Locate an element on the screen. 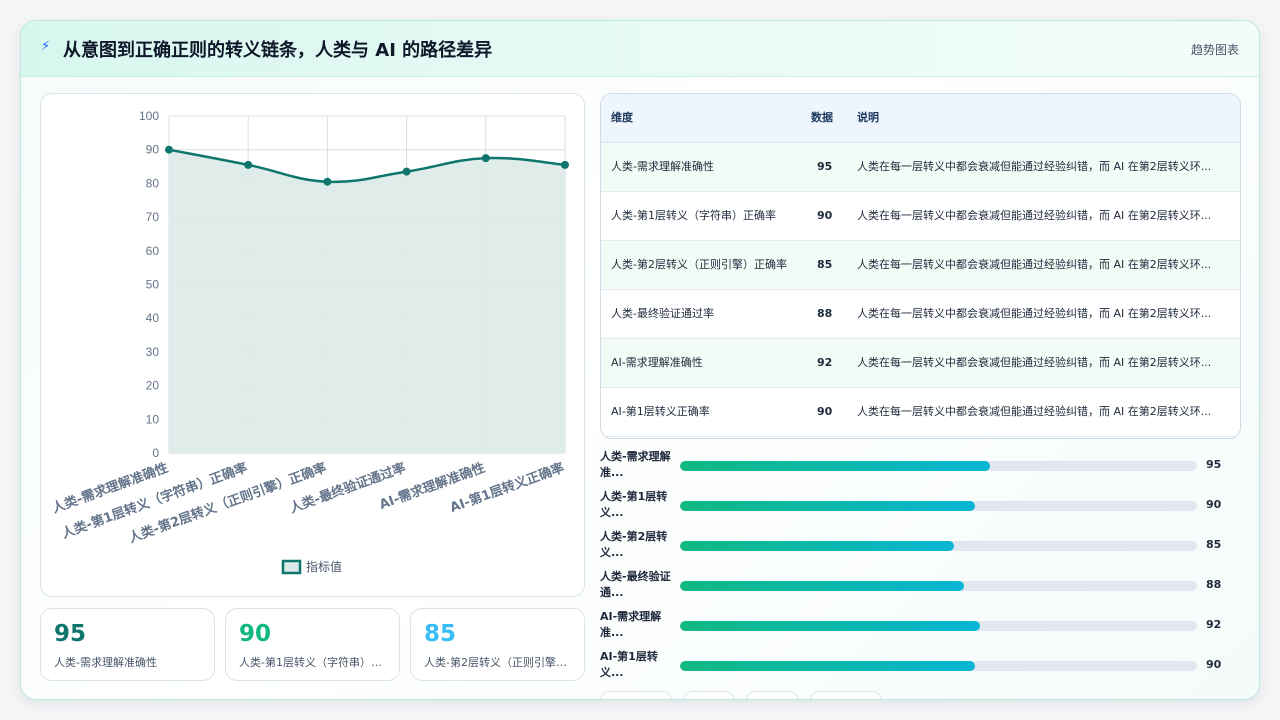 Image resolution: width=1280 pixels, height=720 pixels. y-tick-label: 100 is located at coordinates (149, 116).